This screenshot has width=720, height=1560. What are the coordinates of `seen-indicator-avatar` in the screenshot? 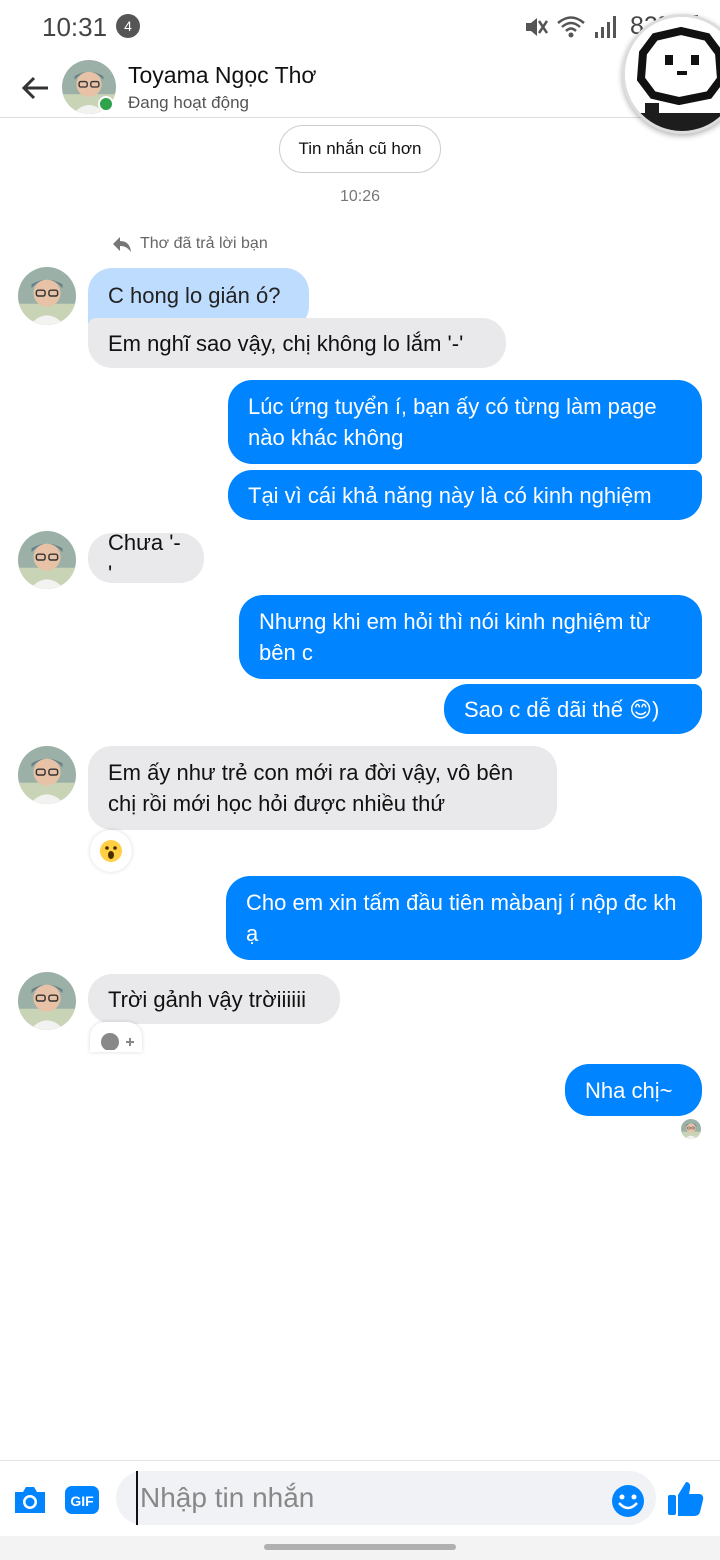 It's located at (691, 1129).